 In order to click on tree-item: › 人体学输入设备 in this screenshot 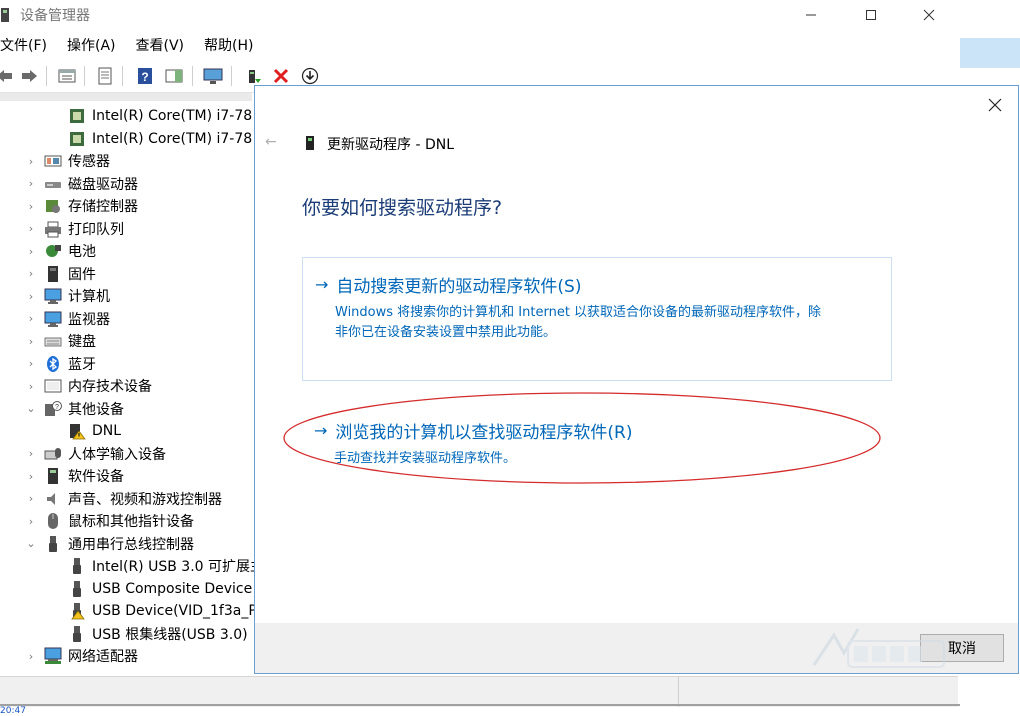, I will do `click(97, 454)`.